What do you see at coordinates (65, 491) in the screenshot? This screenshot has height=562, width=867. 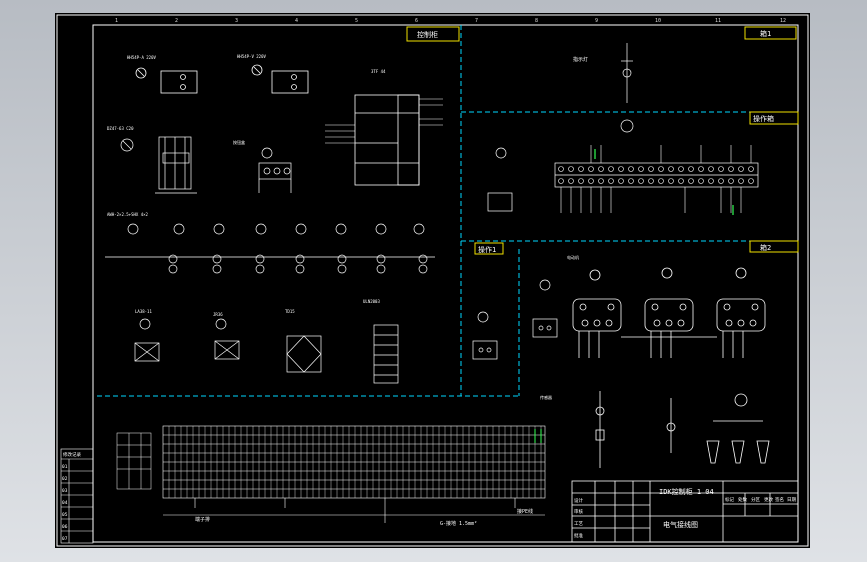 I see `revision-row: 03` at bounding box center [65, 491].